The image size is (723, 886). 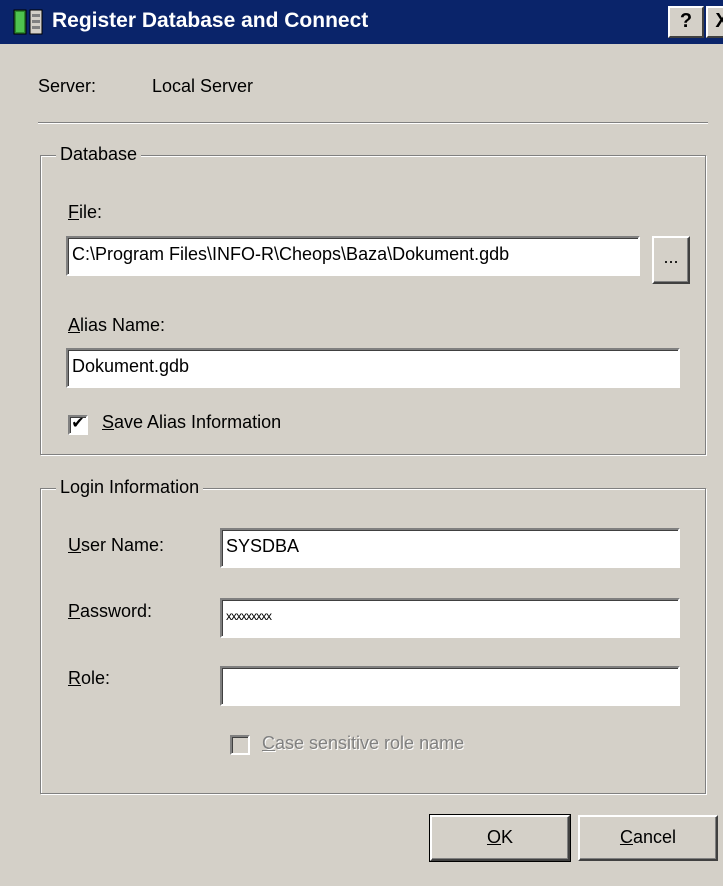 I want to click on dialog-title: Register Database and Connect, so click(x=210, y=20).